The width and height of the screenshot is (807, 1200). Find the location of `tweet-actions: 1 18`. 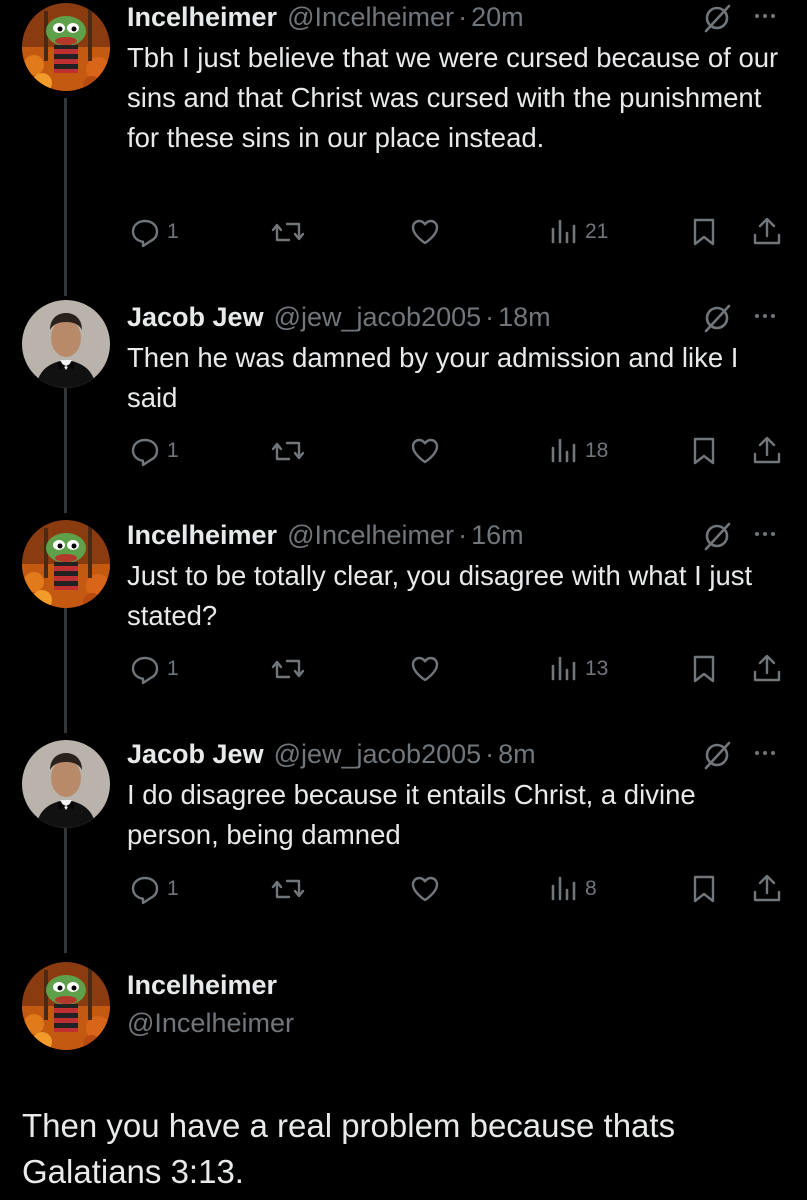

tweet-actions: 1 18 is located at coordinates (457, 451).